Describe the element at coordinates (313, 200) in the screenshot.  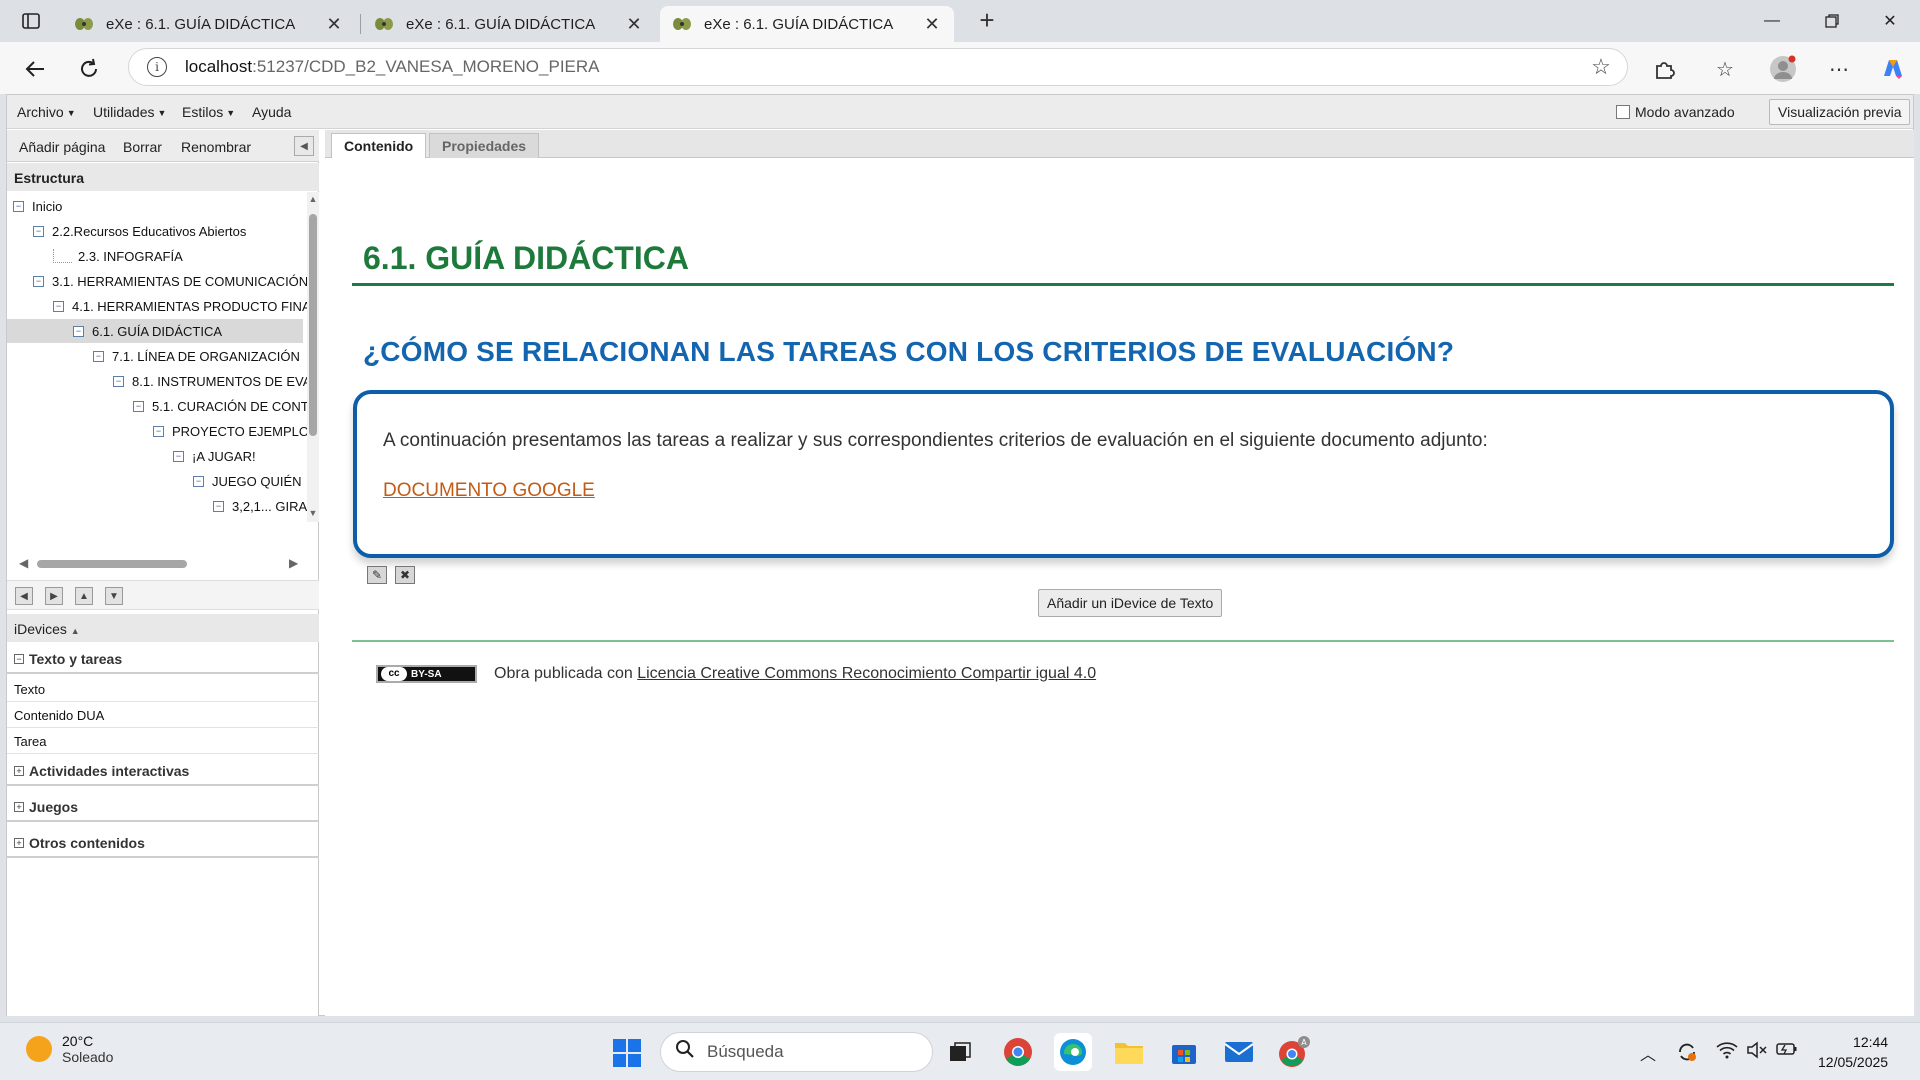
I see `scroll-up-icon: ▲` at that location.